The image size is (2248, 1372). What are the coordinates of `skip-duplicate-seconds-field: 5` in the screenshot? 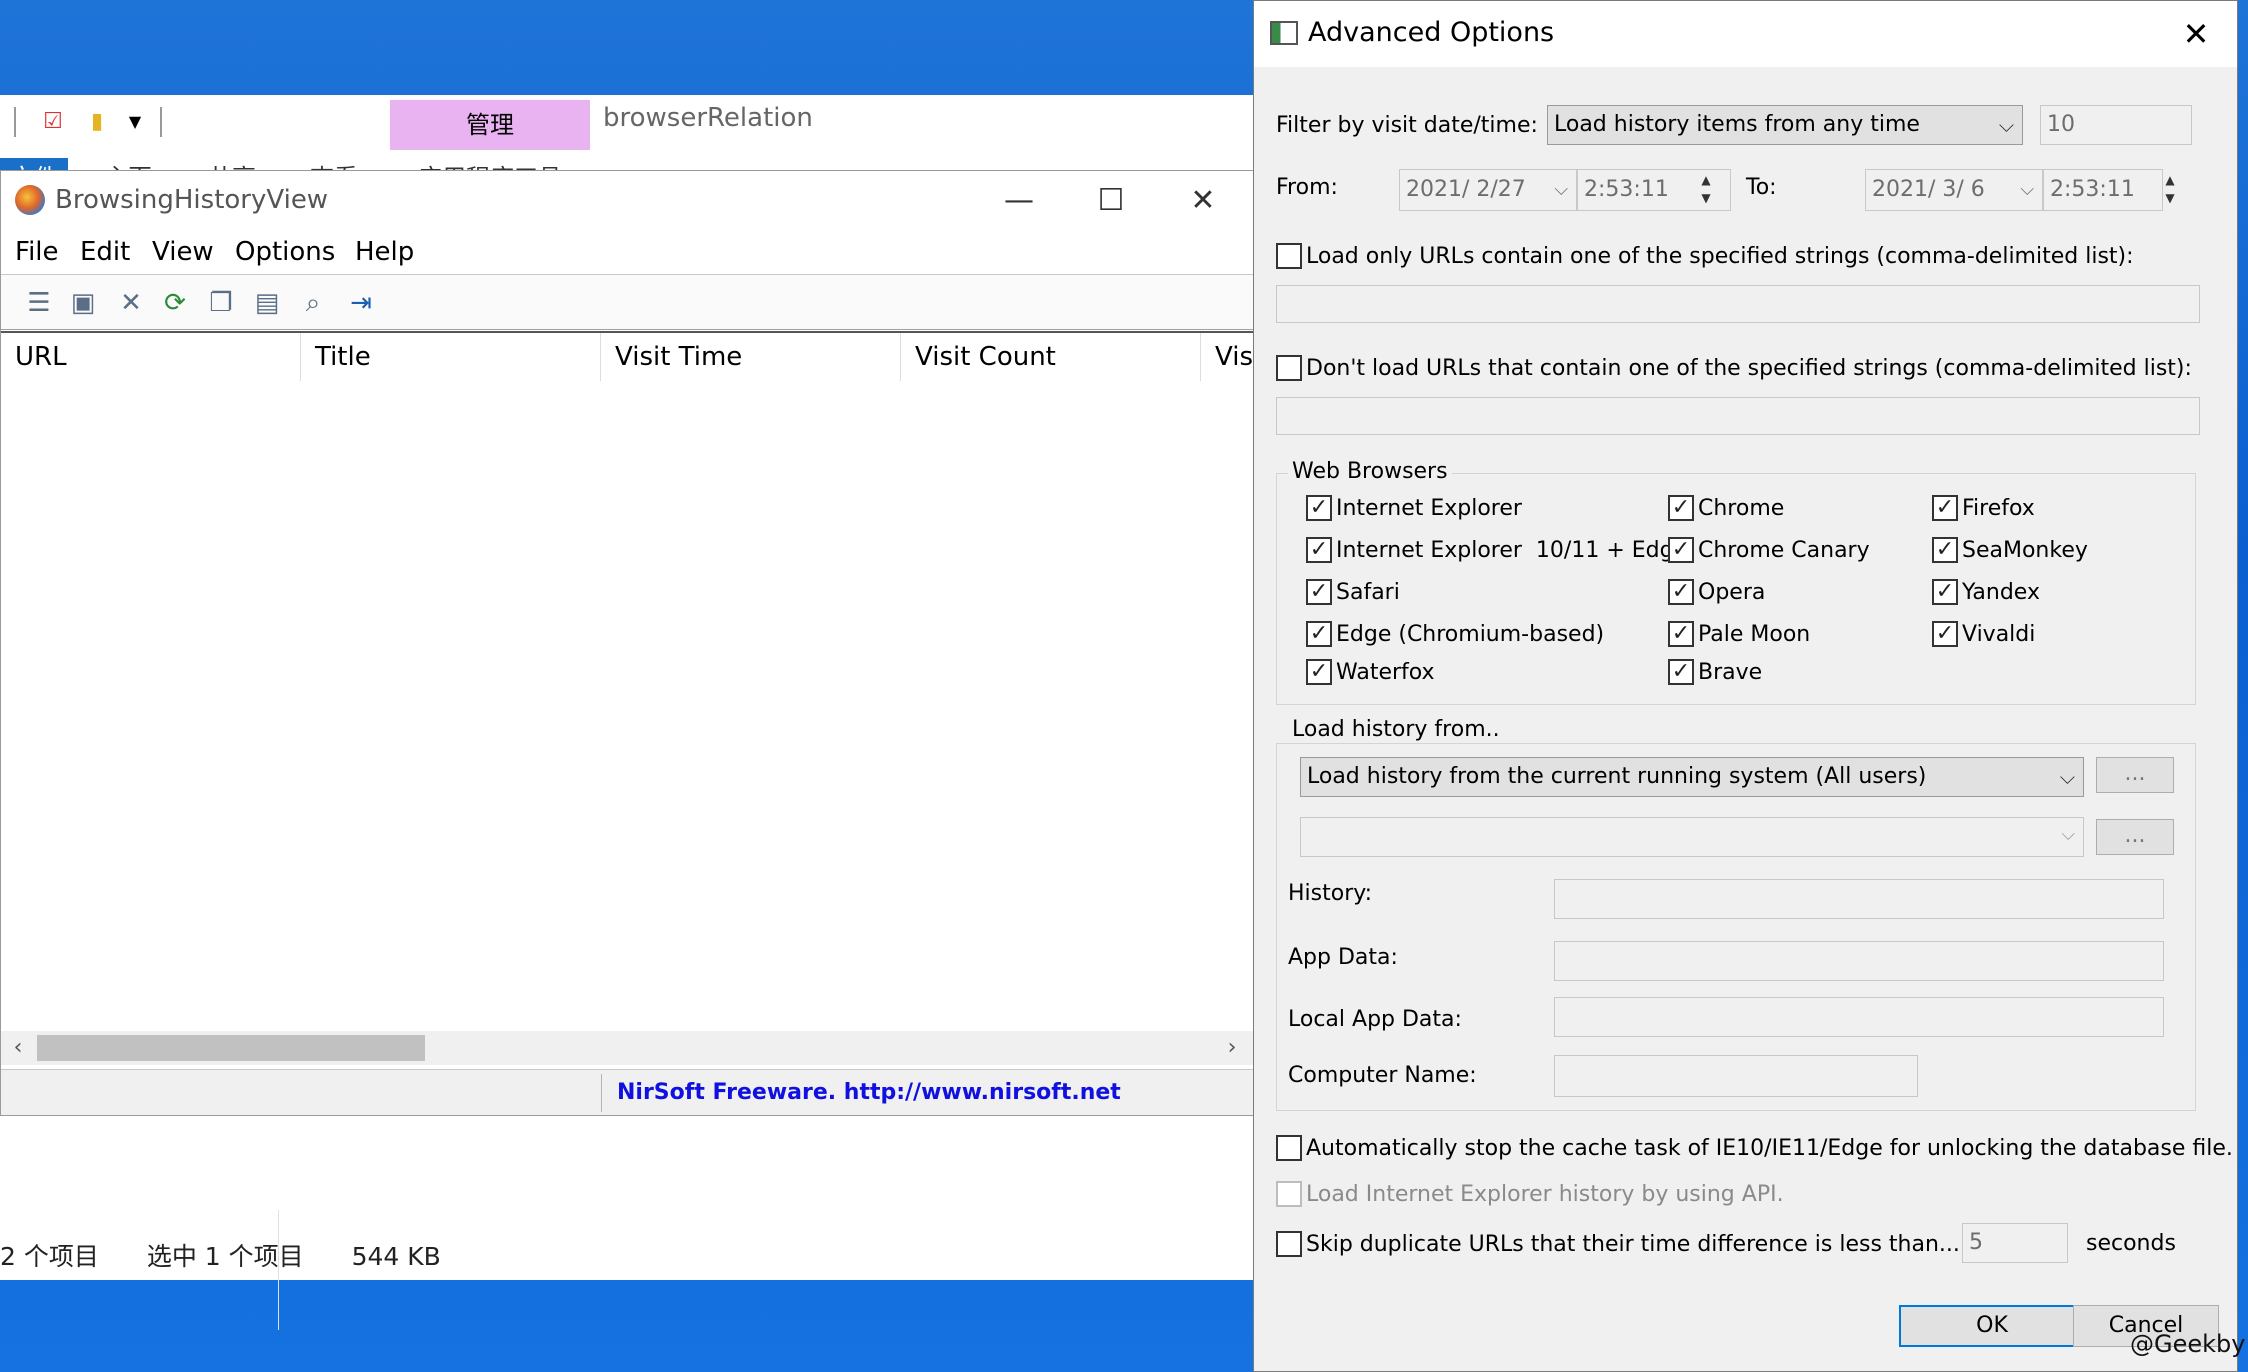 It's located at (2015, 1243).